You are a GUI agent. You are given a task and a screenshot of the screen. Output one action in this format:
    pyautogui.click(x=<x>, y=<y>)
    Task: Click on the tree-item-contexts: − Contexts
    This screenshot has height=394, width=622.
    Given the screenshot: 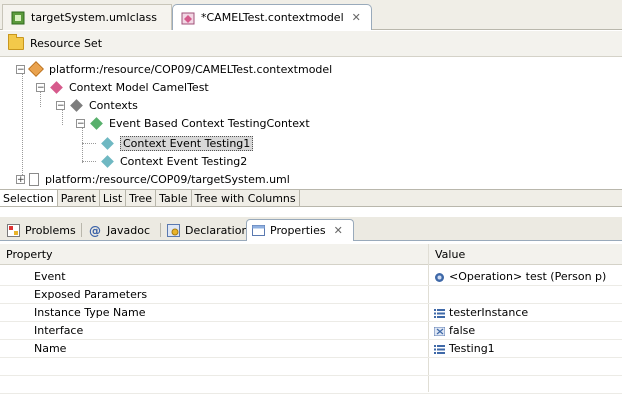 What is the action you would take?
    pyautogui.click(x=97, y=105)
    